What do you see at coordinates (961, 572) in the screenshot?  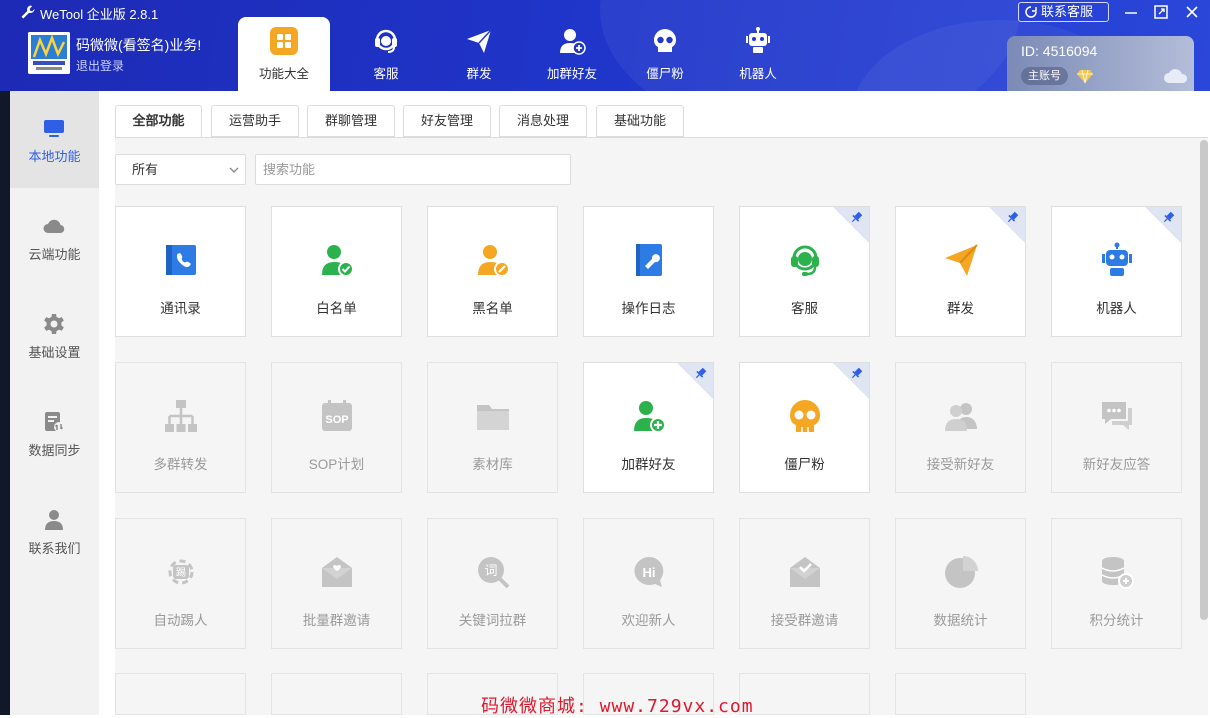 I see `pie-chart-icon` at bounding box center [961, 572].